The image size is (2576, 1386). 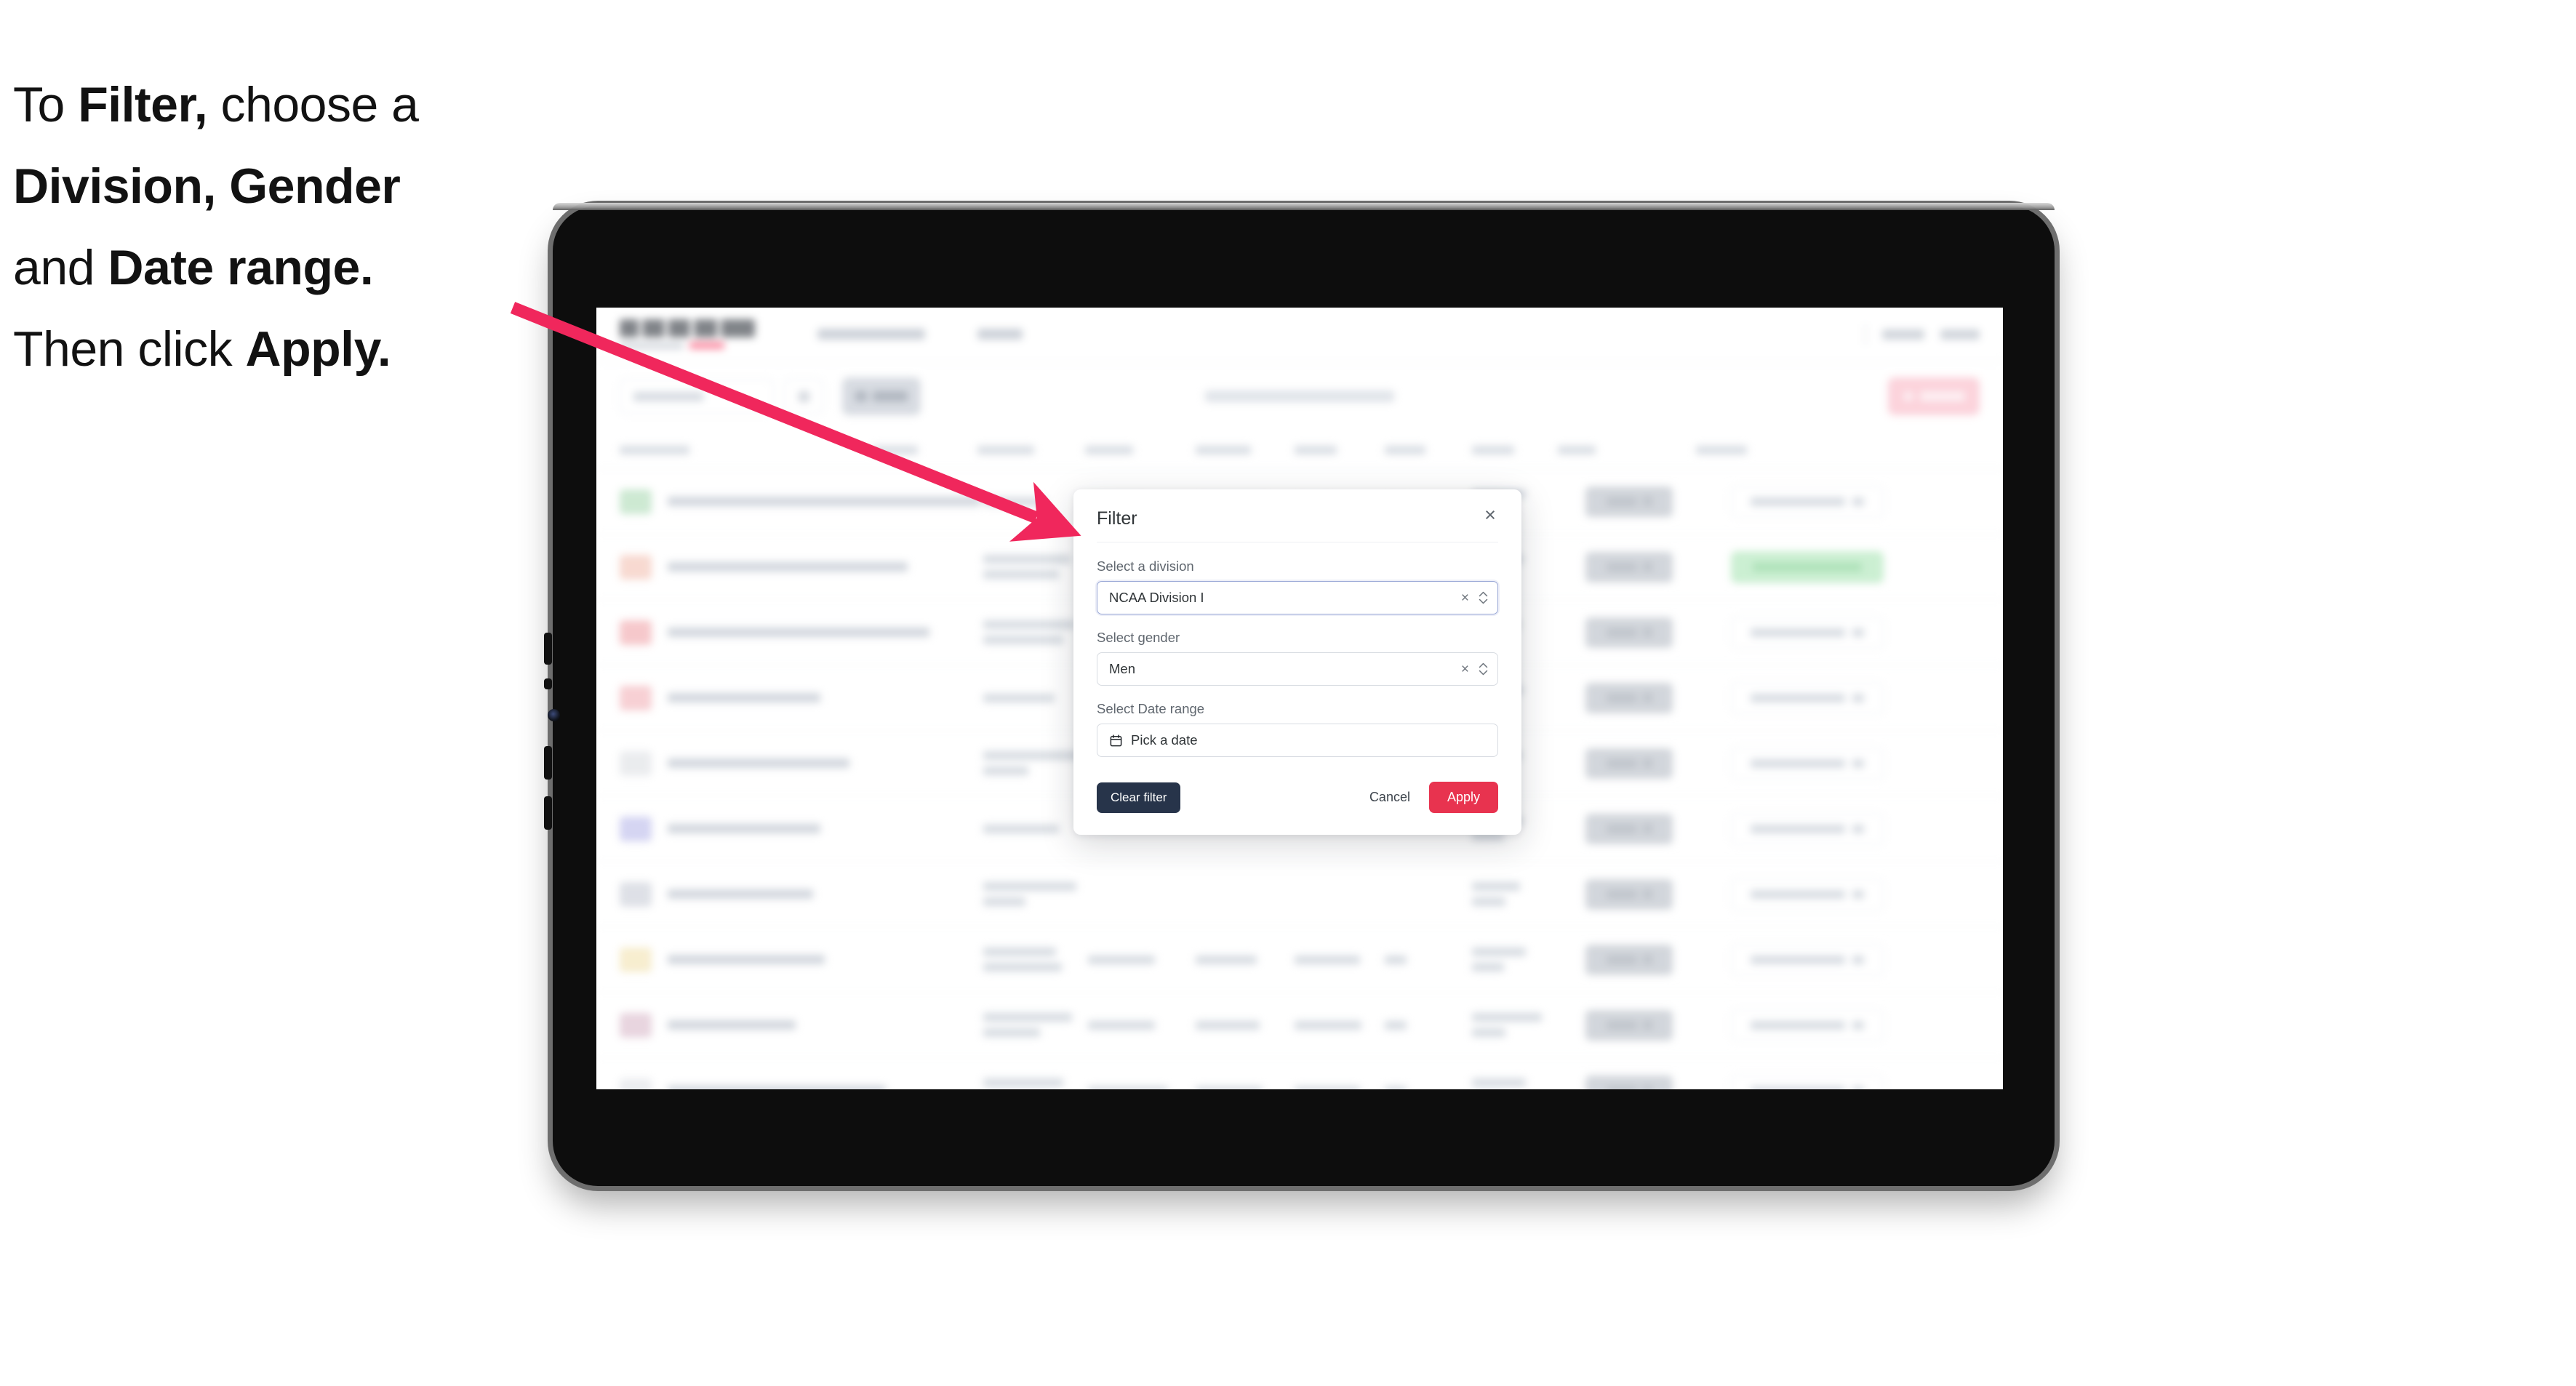 I want to click on caption-line-4: Then click Apply., so click(x=289, y=349).